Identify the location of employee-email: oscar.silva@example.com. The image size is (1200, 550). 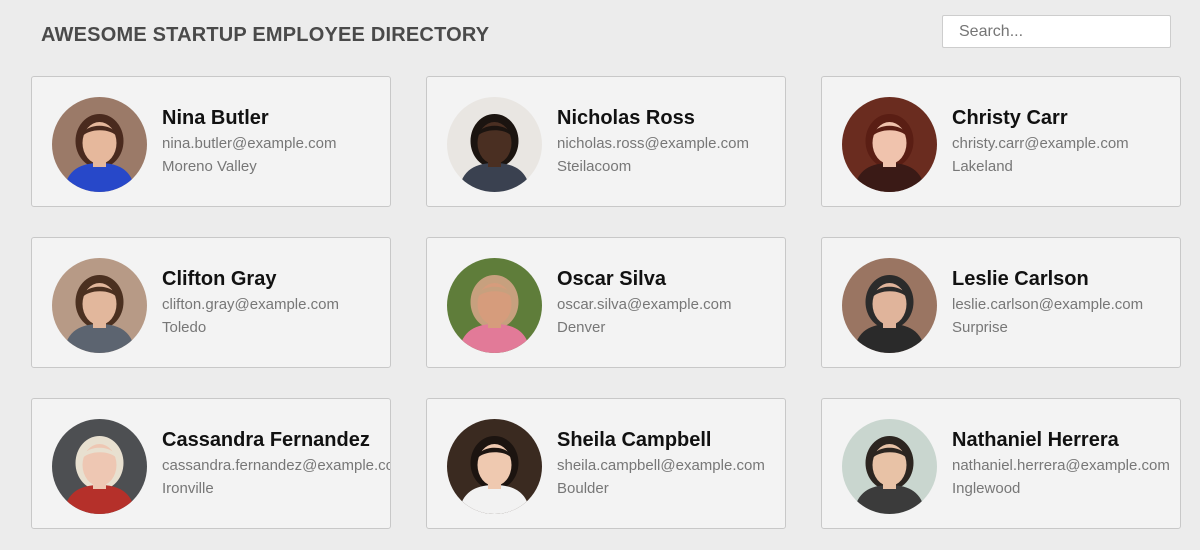
(644, 304).